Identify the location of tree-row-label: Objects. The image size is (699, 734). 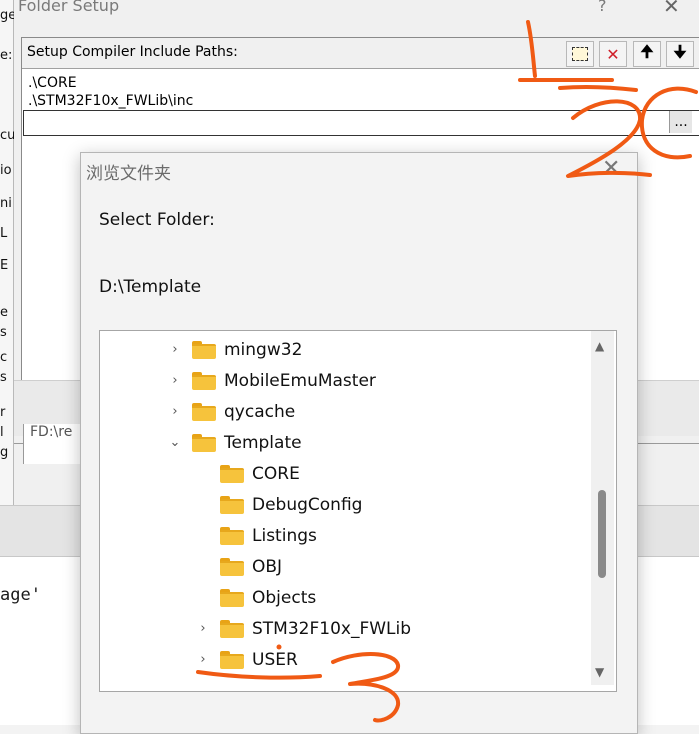
(284, 597).